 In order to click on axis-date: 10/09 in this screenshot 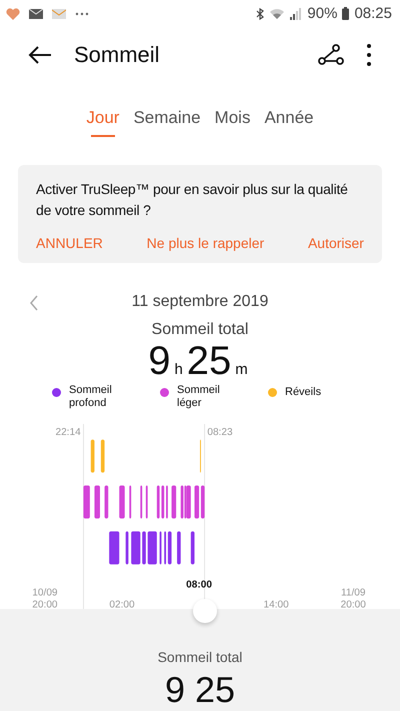, I will do `click(45, 592)`.